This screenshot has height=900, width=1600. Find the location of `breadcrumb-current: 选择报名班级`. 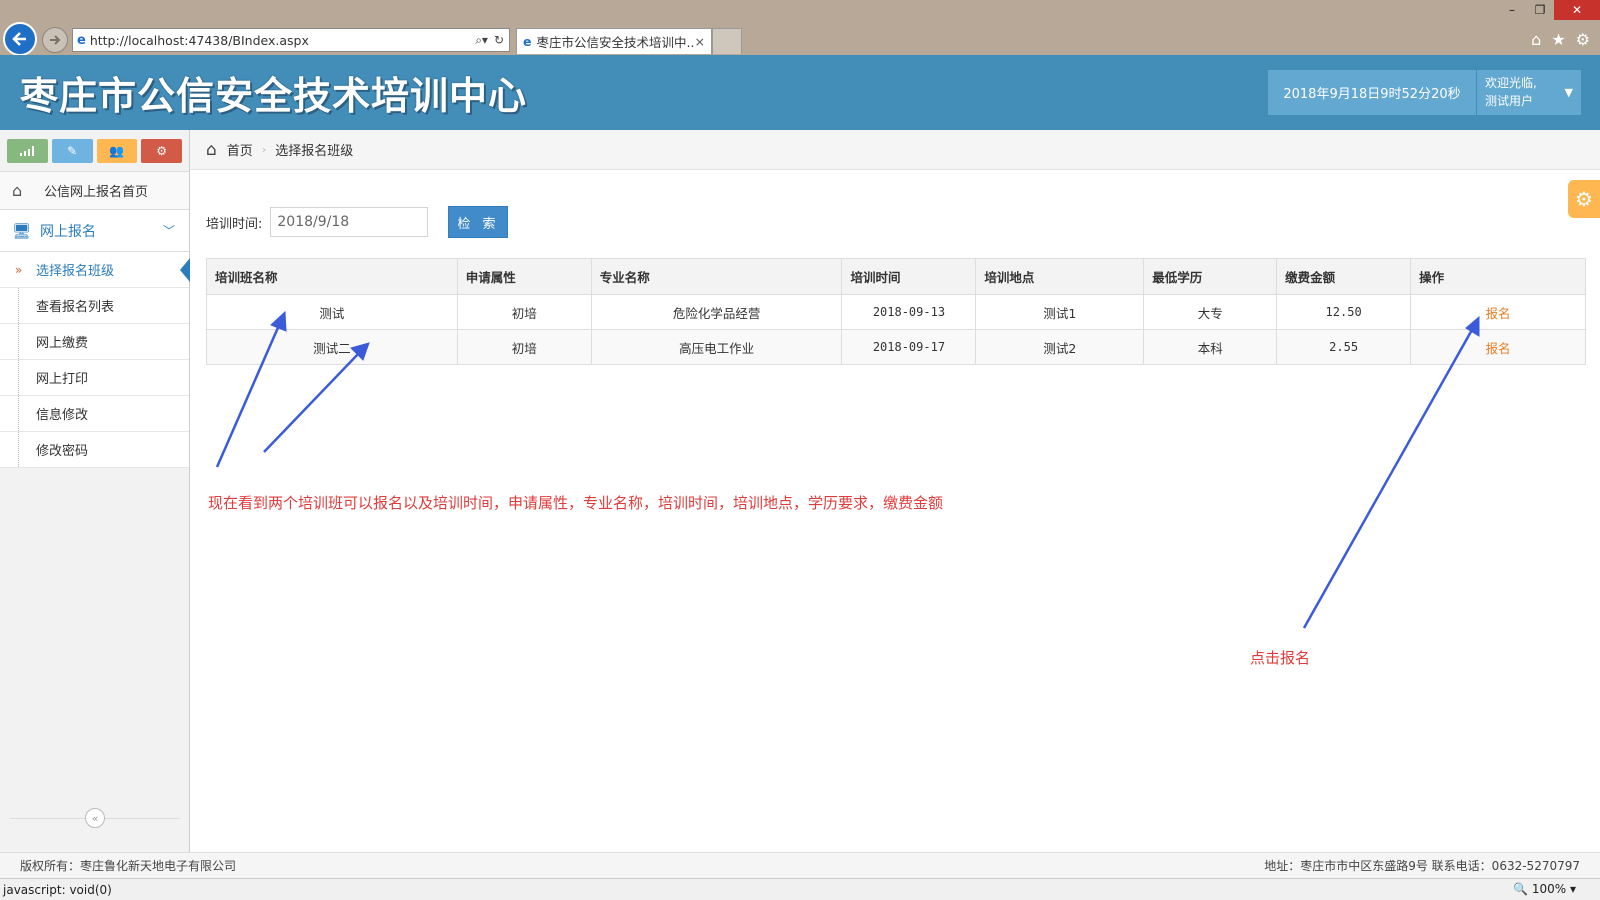

breadcrumb-current: 选择报名班级 is located at coordinates (314, 151).